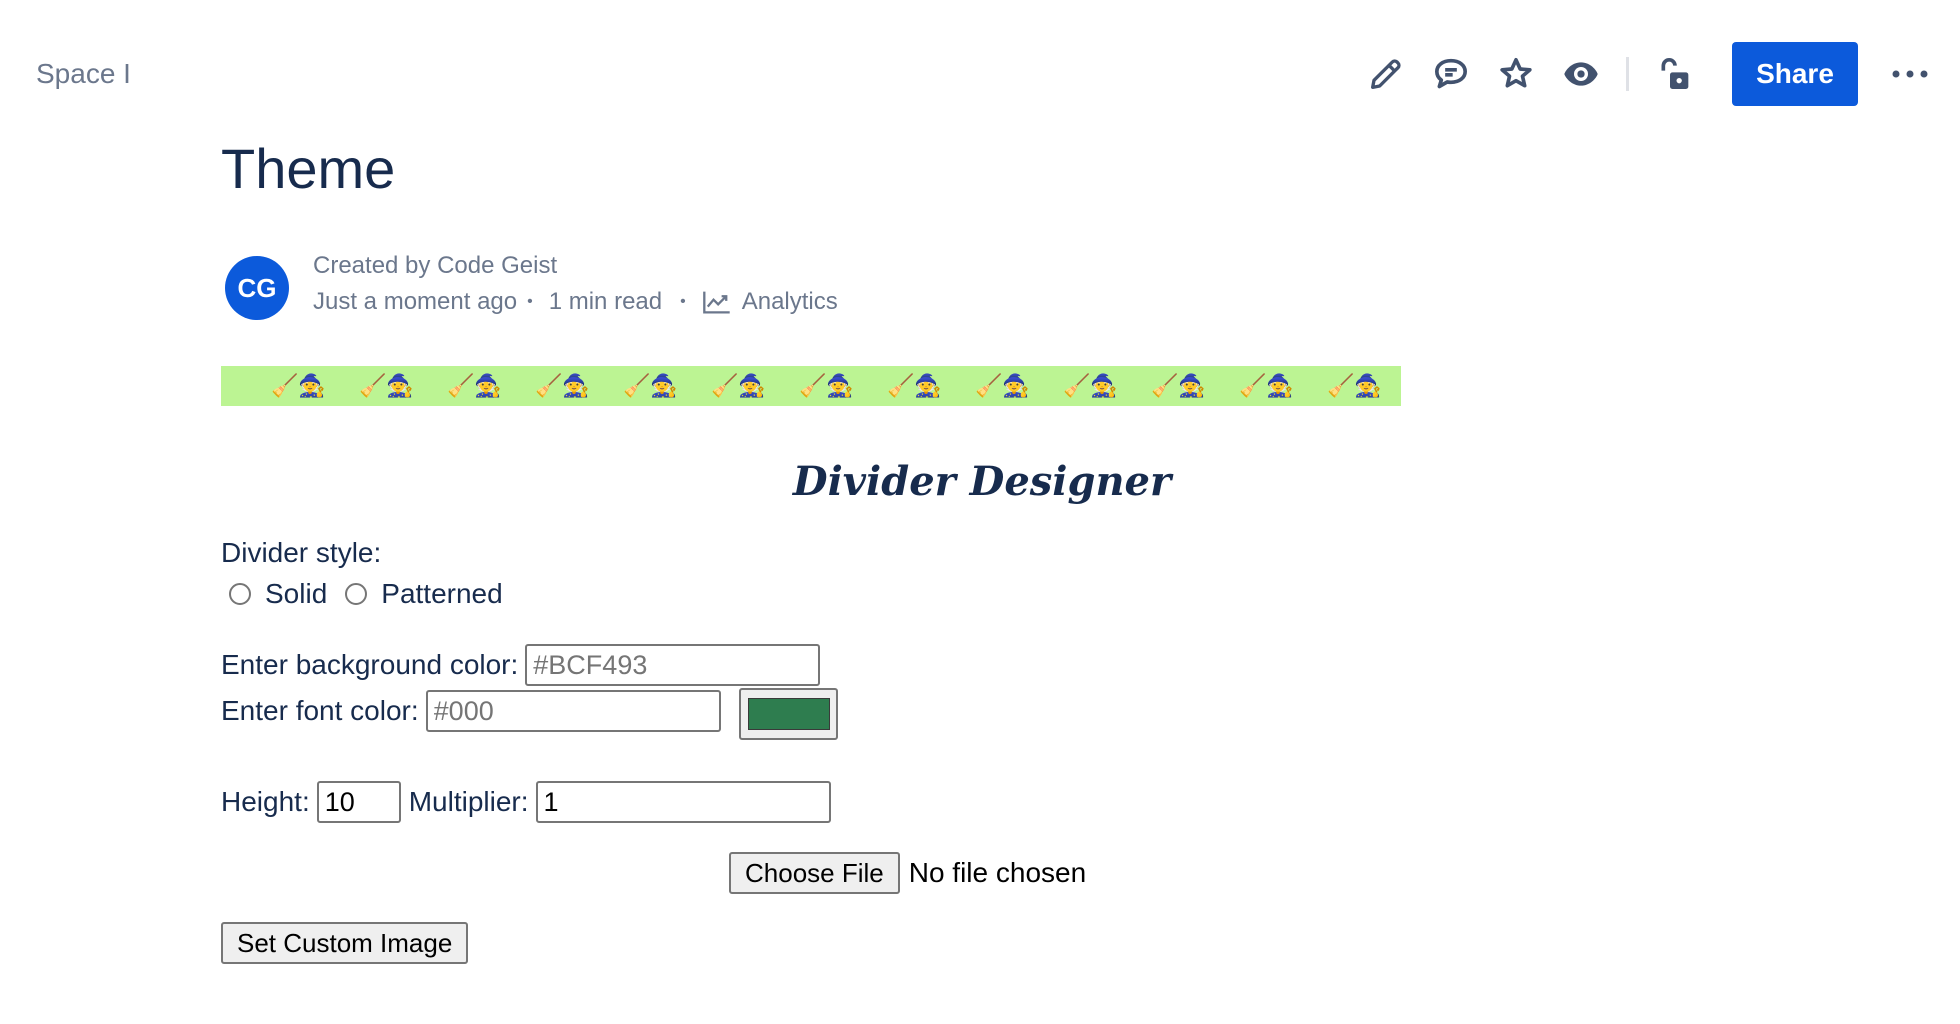 The image size is (1960, 1024). What do you see at coordinates (358, 802) in the screenshot?
I see `height-input` at bounding box center [358, 802].